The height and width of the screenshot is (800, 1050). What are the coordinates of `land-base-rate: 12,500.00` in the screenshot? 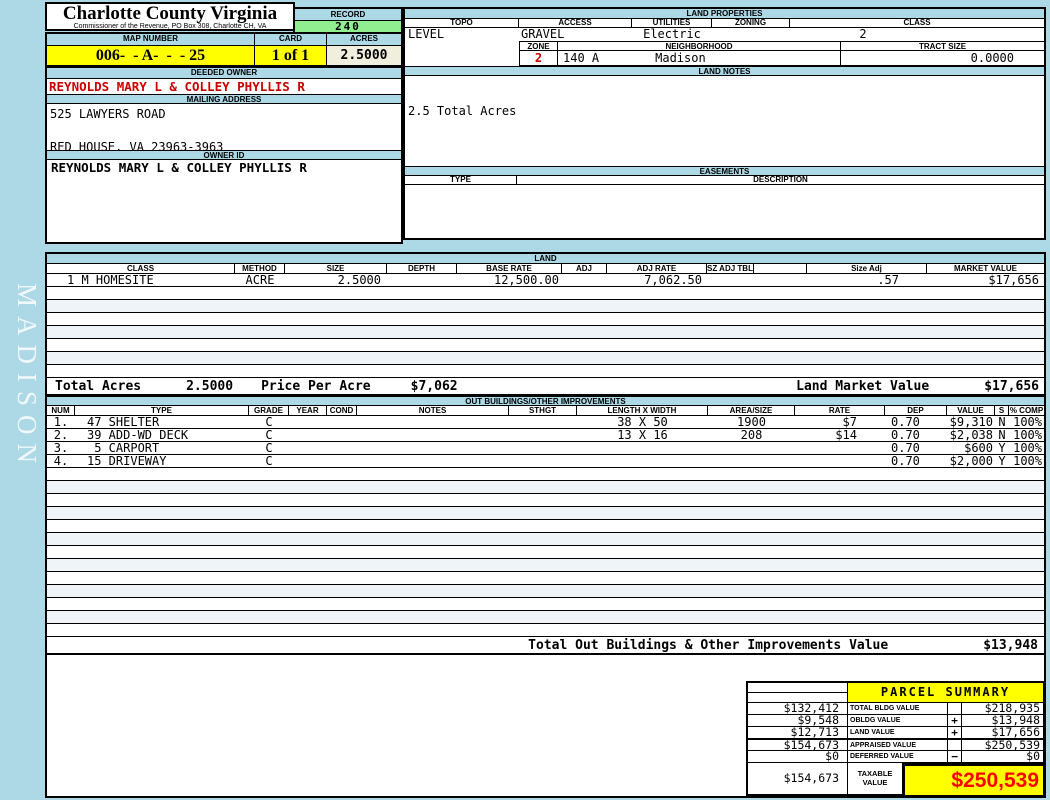 It's located at (526, 280).